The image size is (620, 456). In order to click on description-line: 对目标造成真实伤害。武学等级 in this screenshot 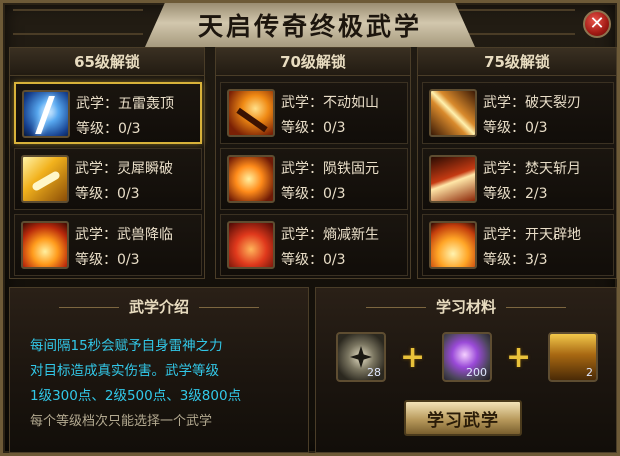, I will do `click(124, 371)`.